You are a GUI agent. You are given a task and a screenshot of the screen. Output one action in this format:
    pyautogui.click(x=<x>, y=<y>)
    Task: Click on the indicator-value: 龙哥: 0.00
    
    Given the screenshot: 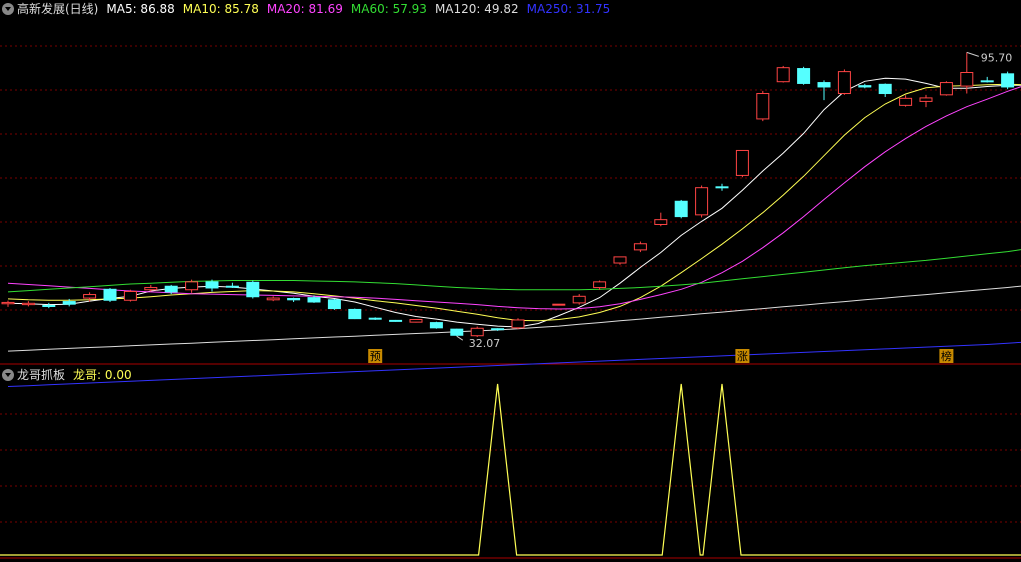 What is the action you would take?
    pyautogui.click(x=102, y=375)
    